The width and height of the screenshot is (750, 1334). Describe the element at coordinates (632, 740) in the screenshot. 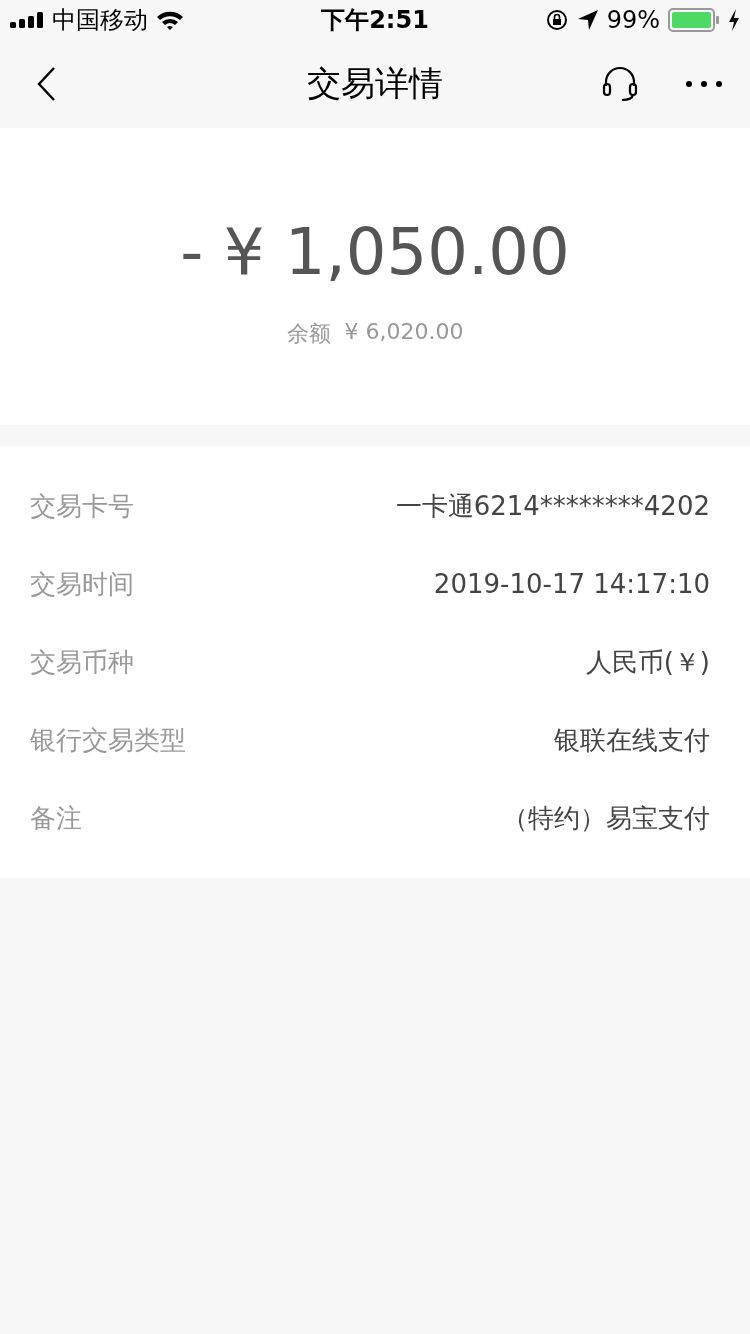

I see `detail-value: 银联在线支付` at that location.